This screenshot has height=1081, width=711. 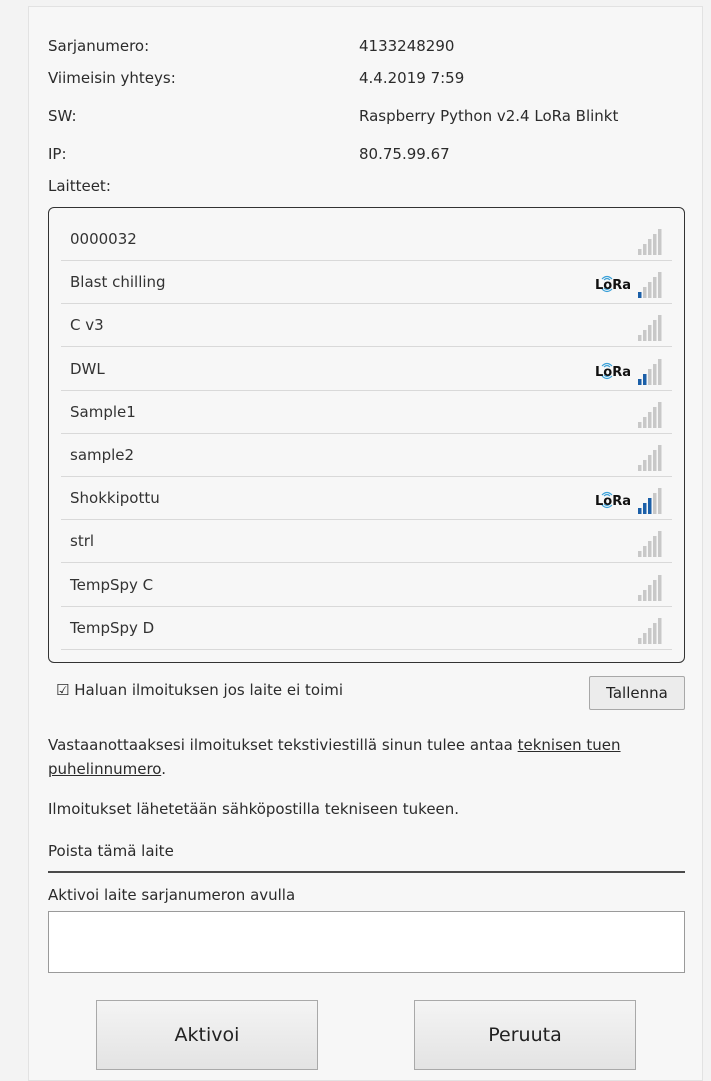 I want to click on info-row-ip: IP: 80.75.99.67, so click(x=368, y=154).